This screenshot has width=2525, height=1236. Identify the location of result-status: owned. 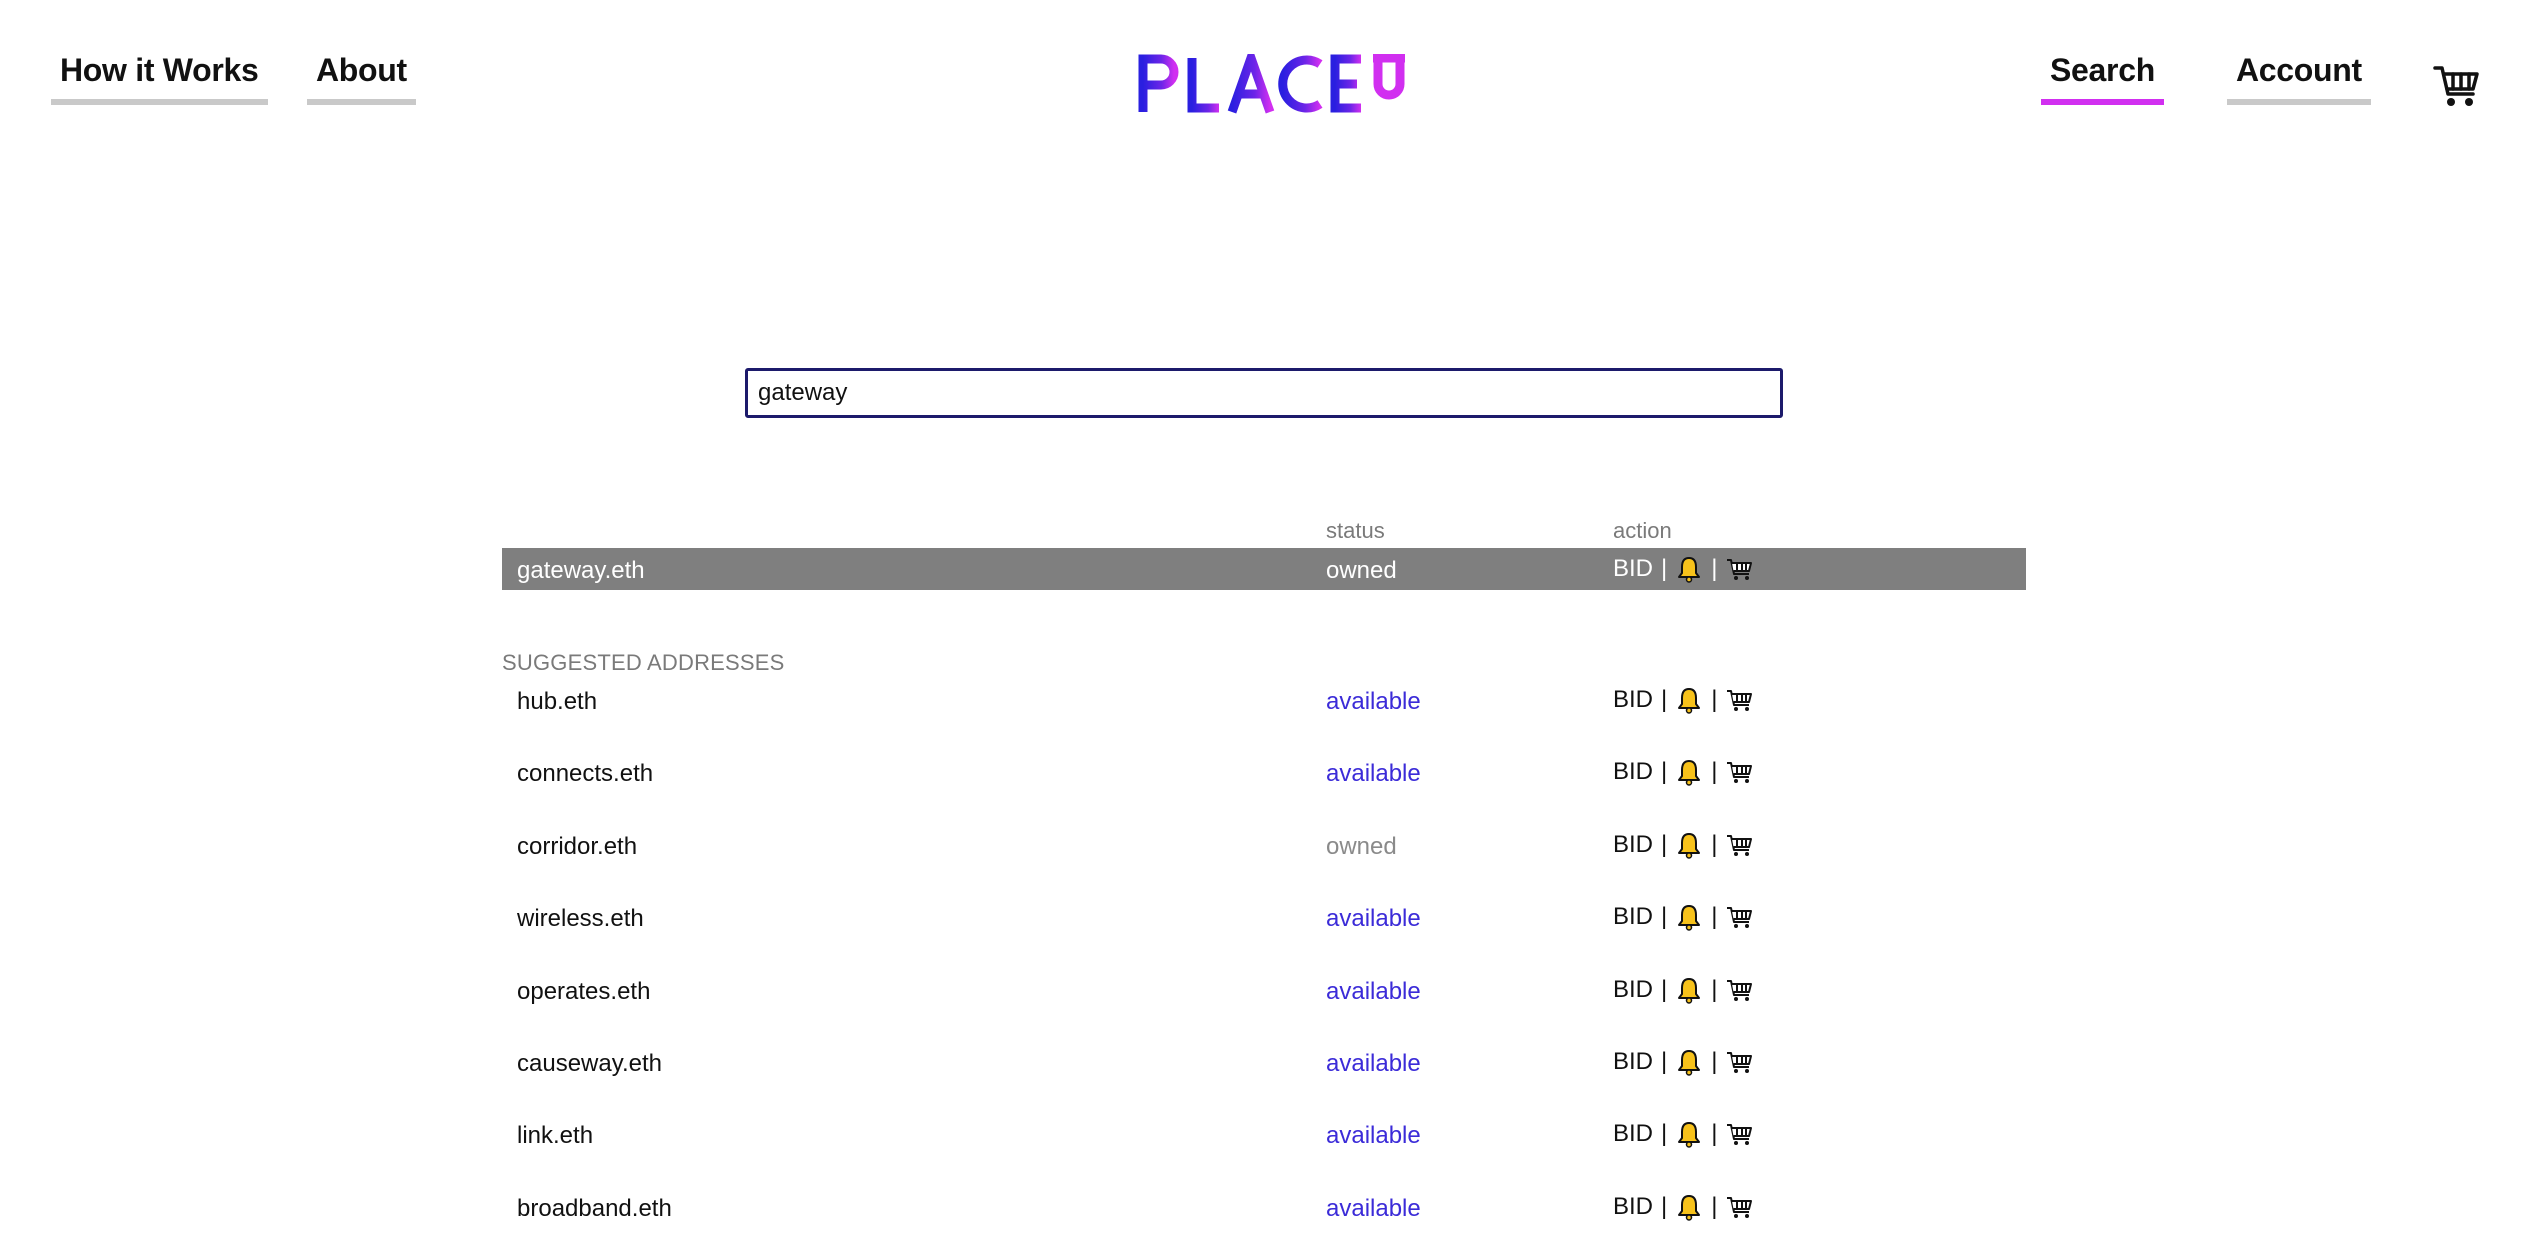
(1361, 570).